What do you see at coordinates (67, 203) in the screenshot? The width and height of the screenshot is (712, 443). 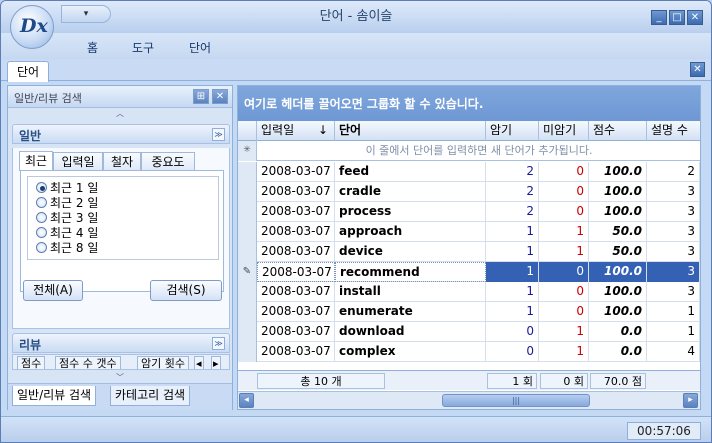 I see `radio-recent-2: 최근 2 일` at bounding box center [67, 203].